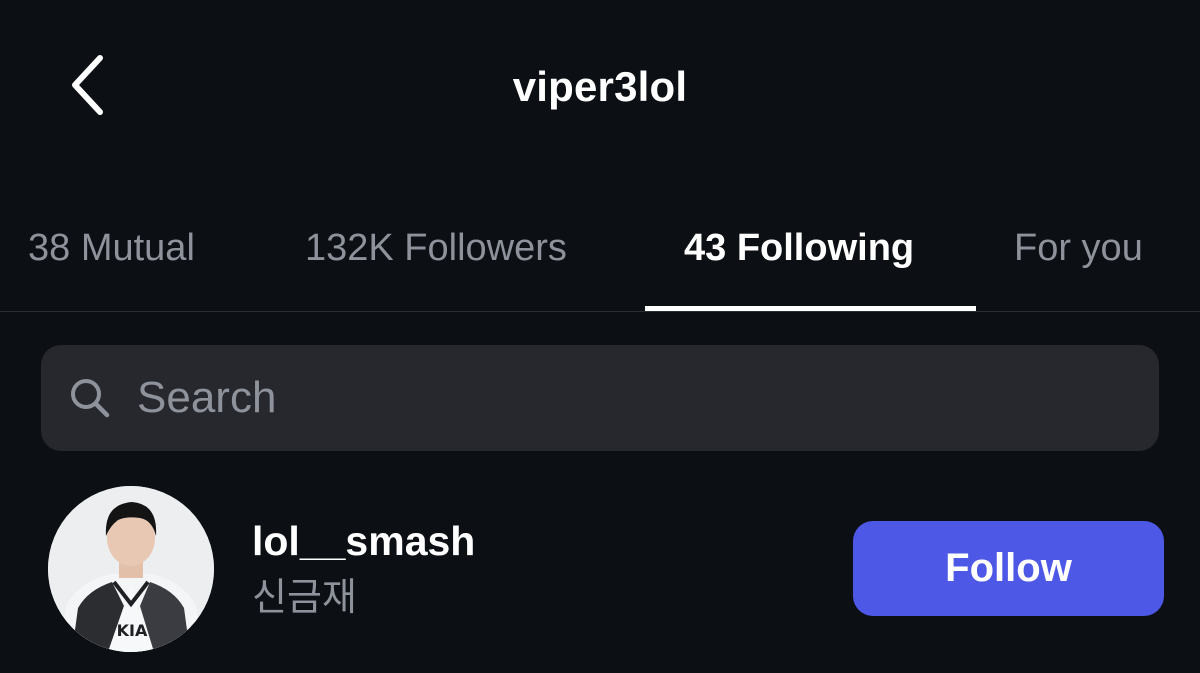 The image size is (1200, 673). Describe the element at coordinates (363, 541) in the screenshot. I see `username: lol__smash` at that location.